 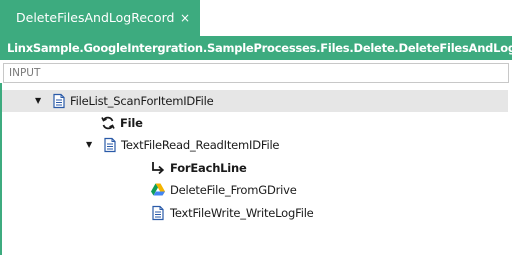 I want to click on tree-node-label: File, so click(x=131, y=123).